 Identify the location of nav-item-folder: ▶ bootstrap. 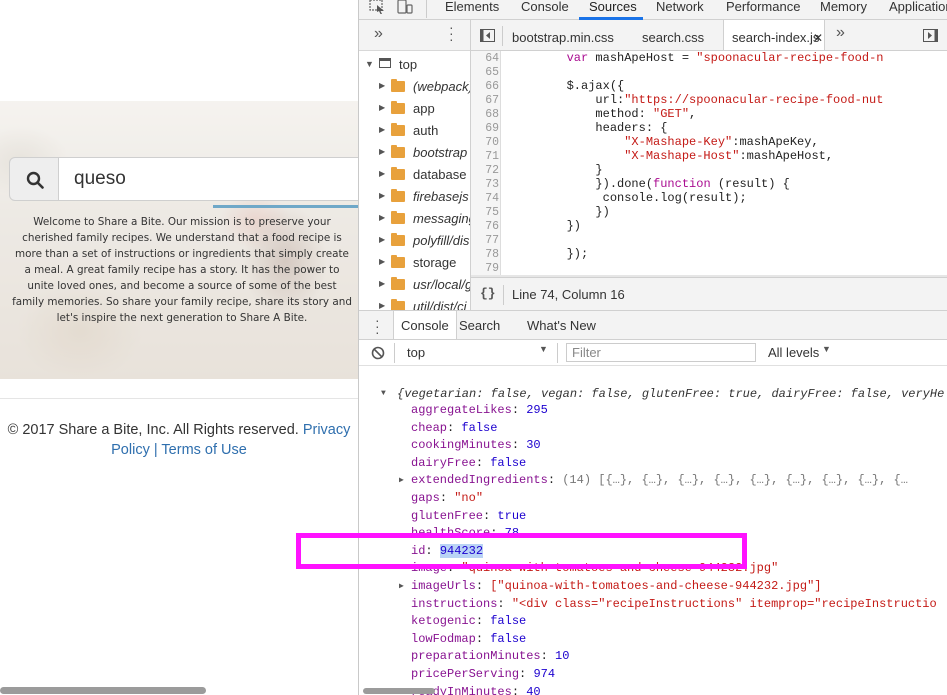
(414, 153).